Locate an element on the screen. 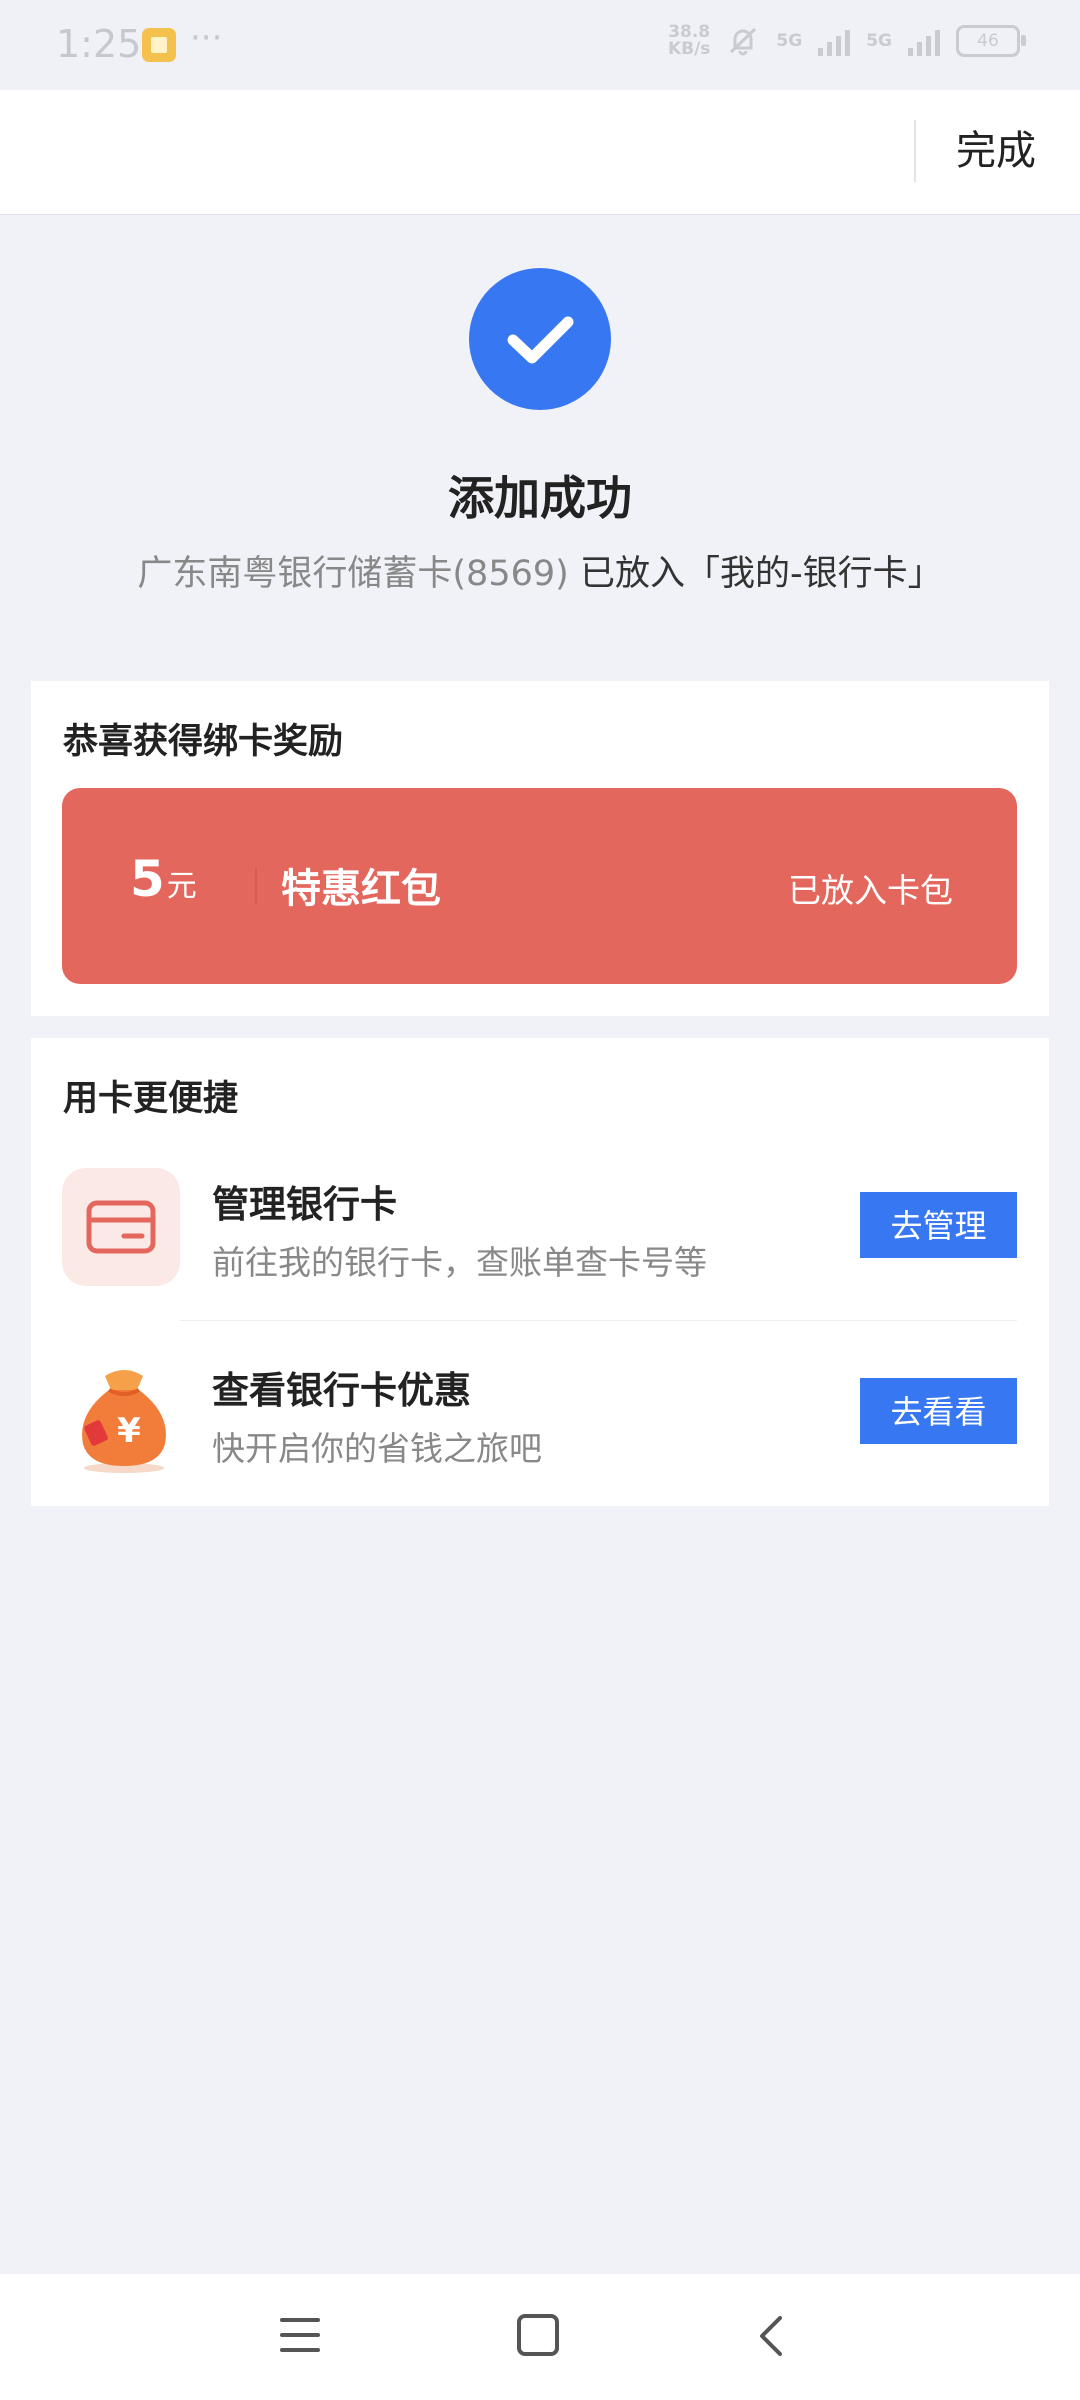 This screenshot has width=1080, height=2400. list-divider is located at coordinates (598, 1320).